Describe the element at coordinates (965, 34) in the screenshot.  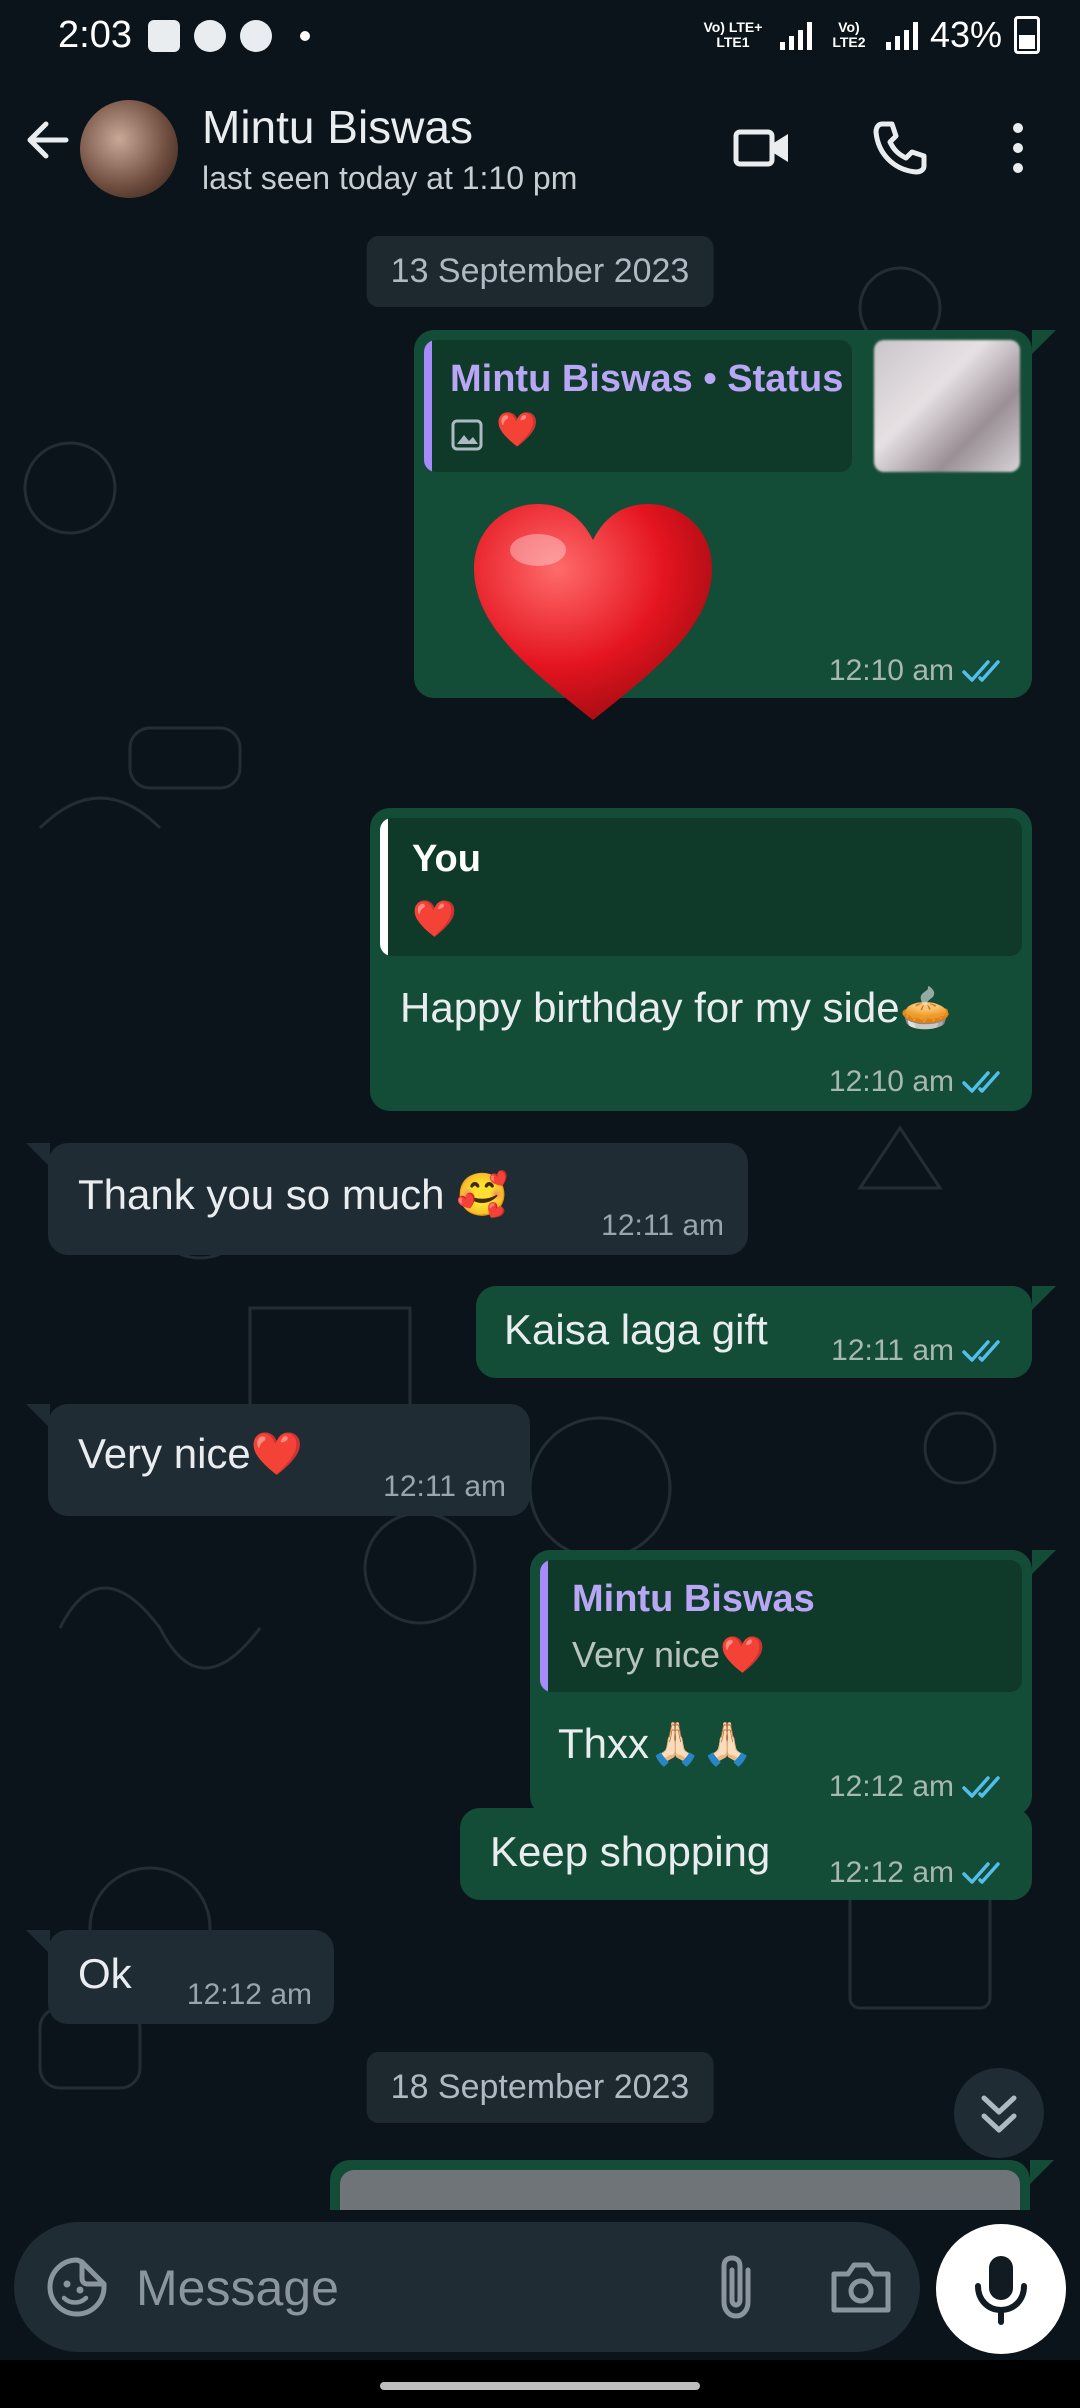
I see `battery-percent: 43%` at that location.